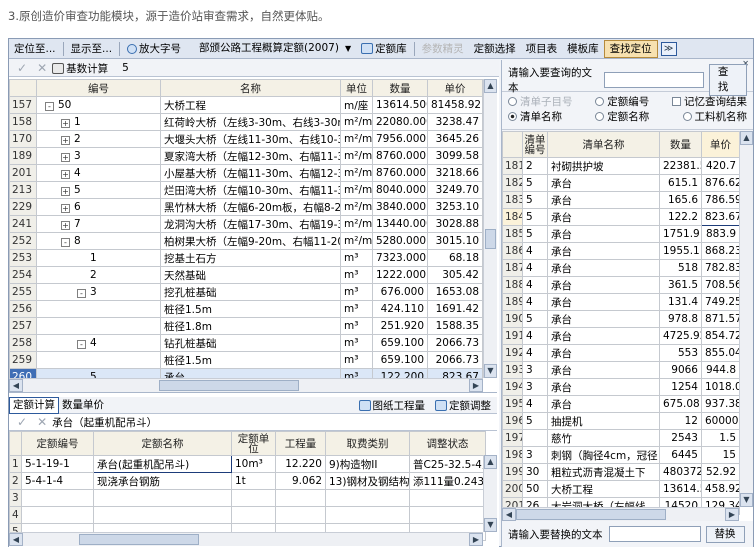 This screenshot has width=755, height=551. I want to click on qty-cell: 1751.9, so click(680, 234).